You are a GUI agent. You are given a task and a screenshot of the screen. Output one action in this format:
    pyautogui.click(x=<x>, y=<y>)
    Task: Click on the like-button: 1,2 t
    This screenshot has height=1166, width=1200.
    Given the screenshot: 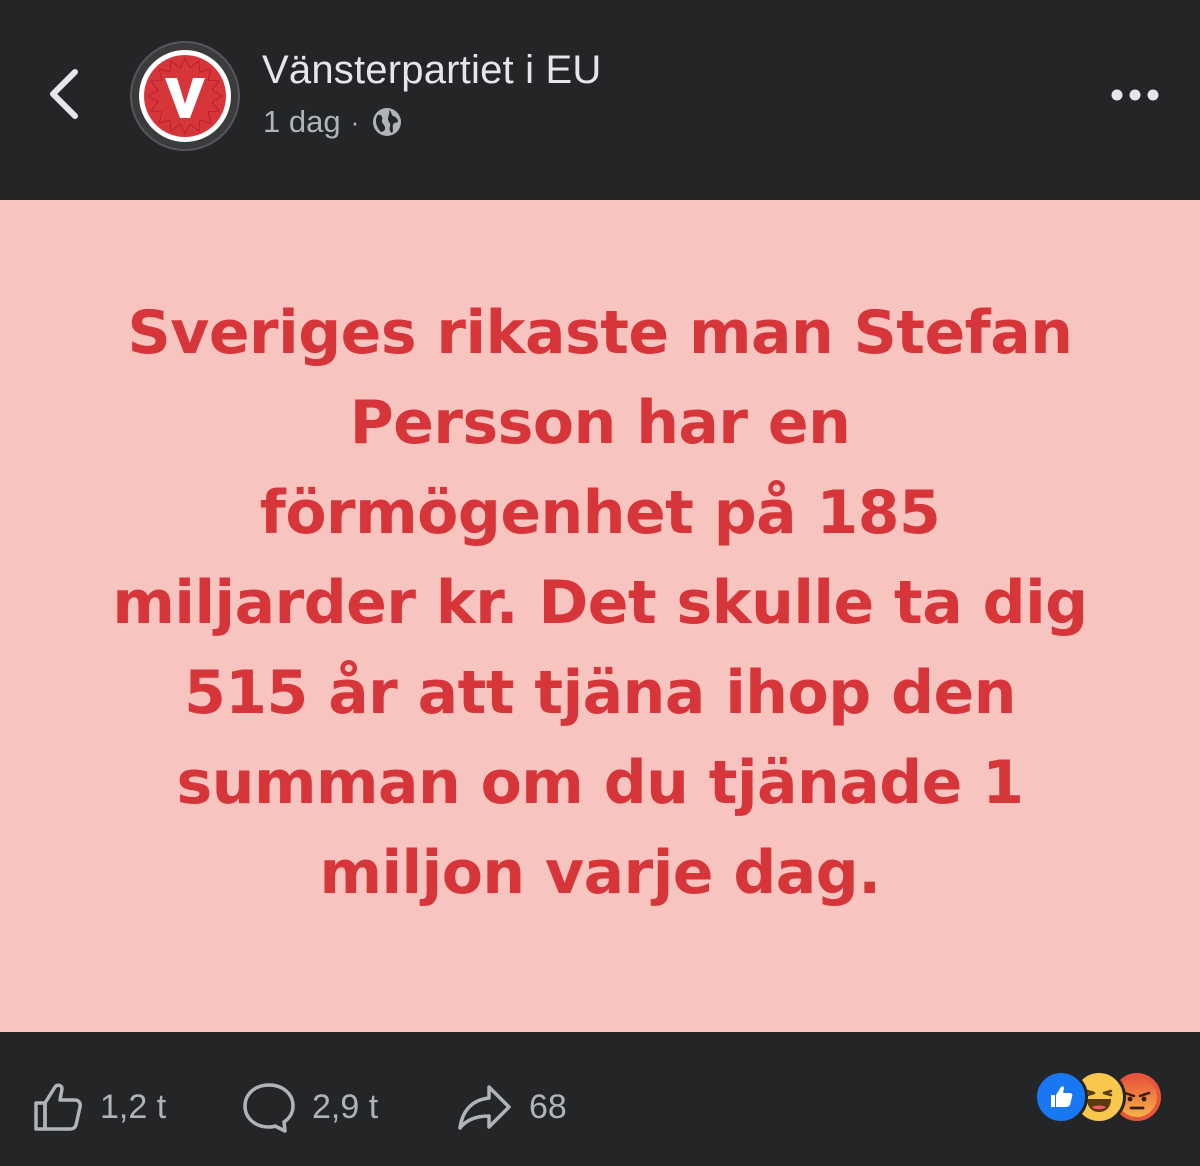 What is the action you would take?
    pyautogui.click(x=98, y=1107)
    